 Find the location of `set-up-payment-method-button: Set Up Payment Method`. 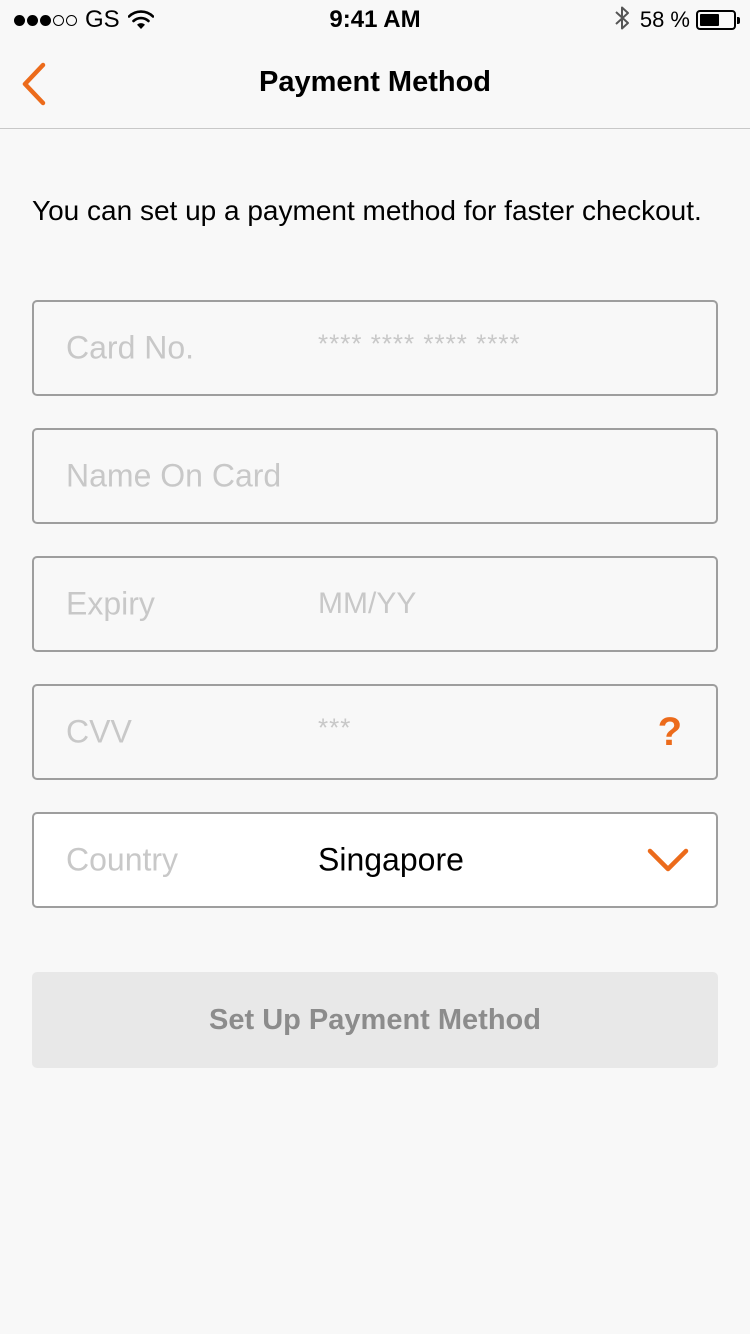

set-up-payment-method-button: Set Up Payment Method is located at coordinates (375, 1020).